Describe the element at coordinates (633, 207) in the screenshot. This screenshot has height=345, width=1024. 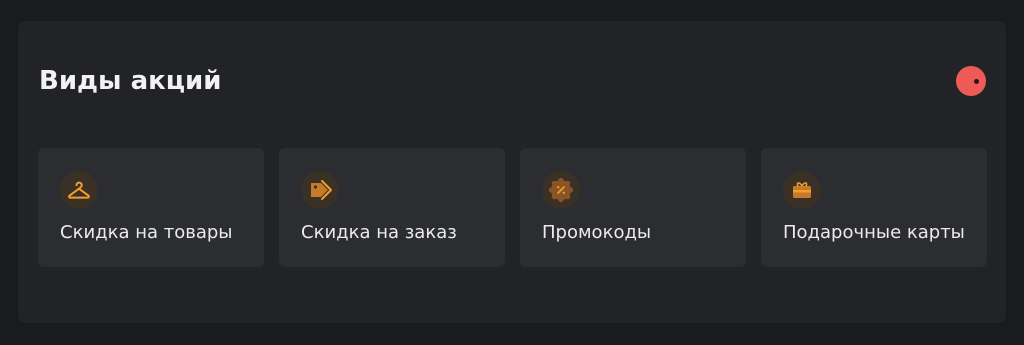
I see `card-promo-codes: Промокоды` at that location.